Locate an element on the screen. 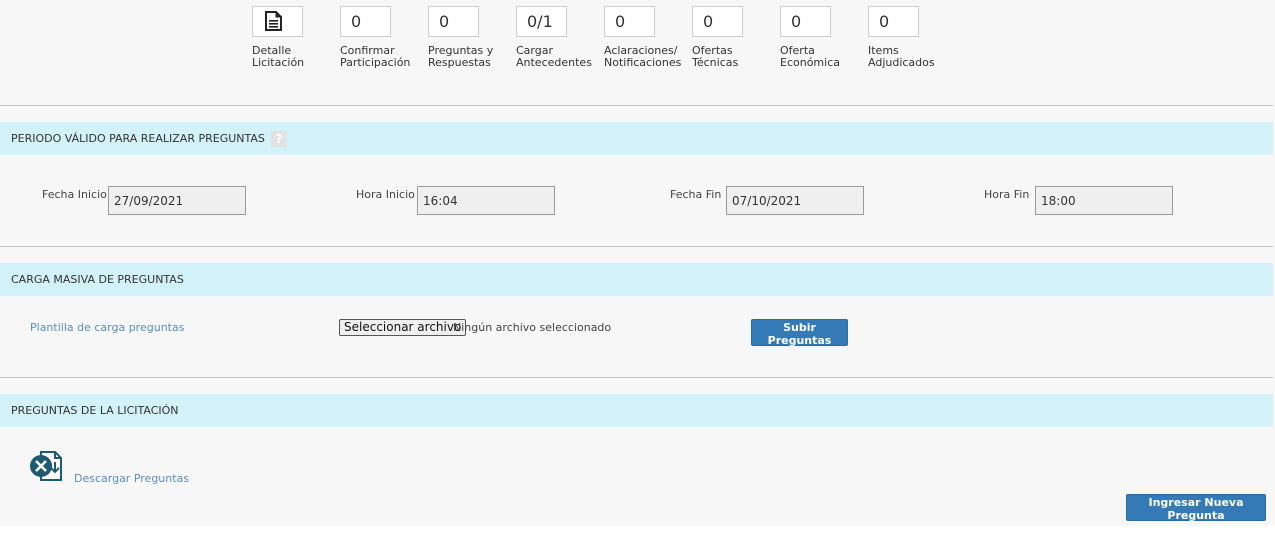 The height and width of the screenshot is (534, 1275). step-aclaraciones-notificaciones: 0 Aclaraciones/ Notificaciones is located at coordinates (644, 37).